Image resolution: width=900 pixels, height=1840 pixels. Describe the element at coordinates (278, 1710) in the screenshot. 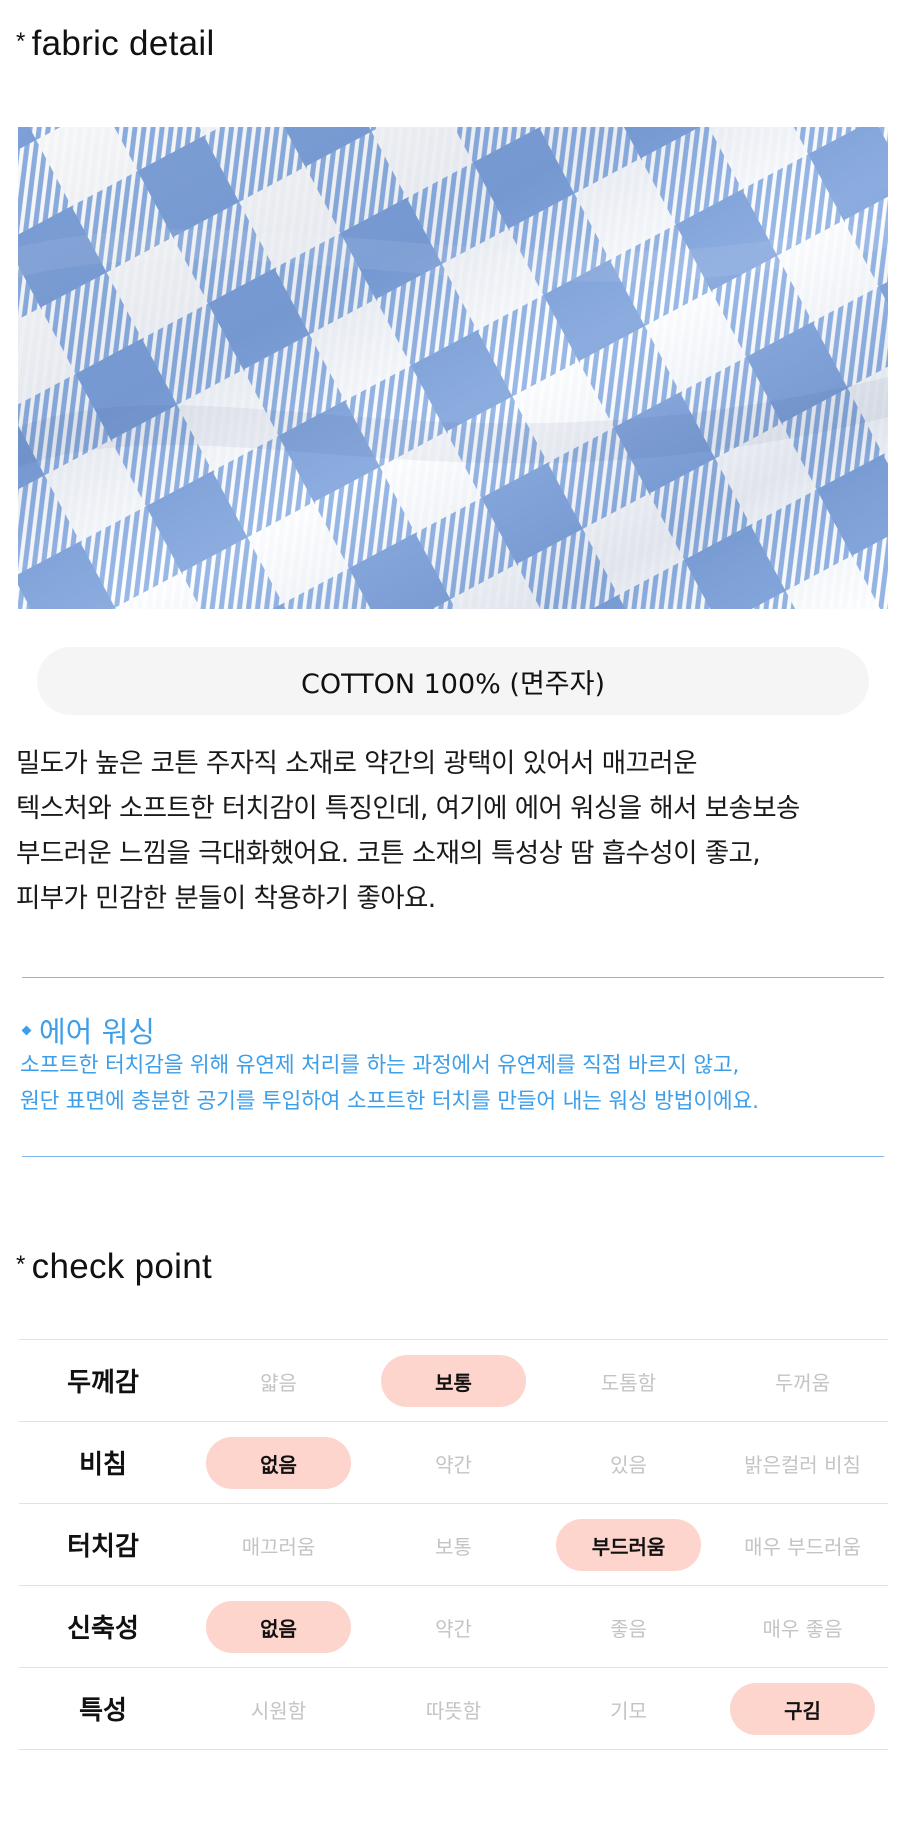

I see `option-chip: 시원함` at that location.